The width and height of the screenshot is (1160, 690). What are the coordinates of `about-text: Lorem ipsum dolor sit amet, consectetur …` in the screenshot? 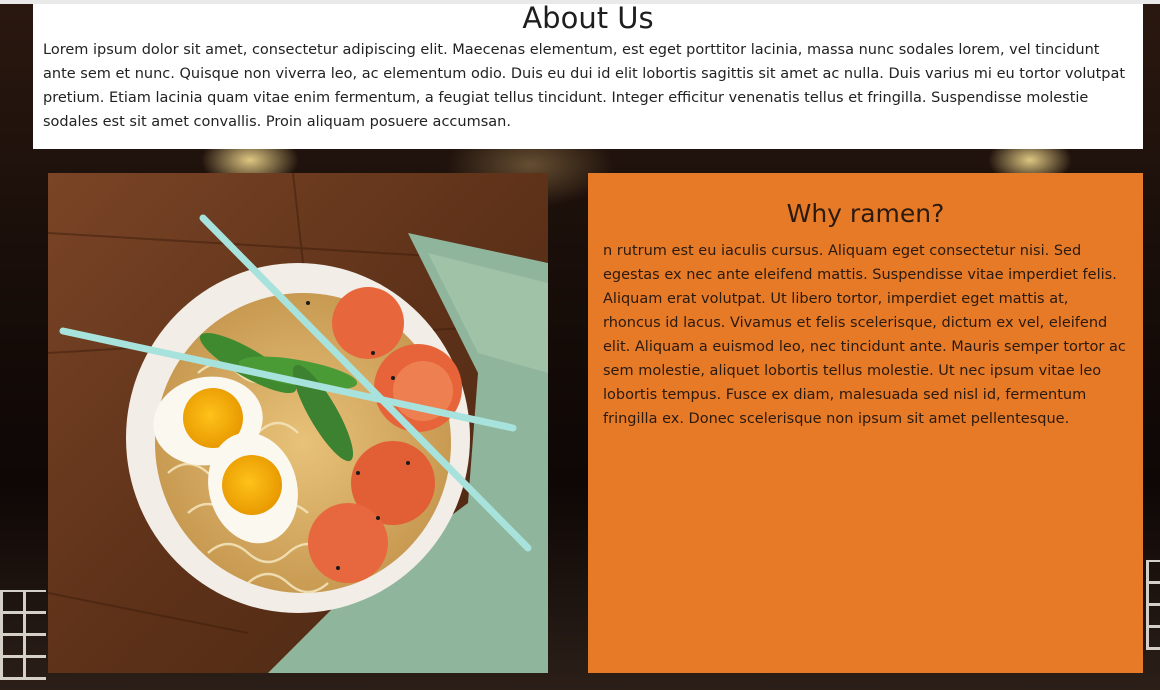 It's located at (584, 86).